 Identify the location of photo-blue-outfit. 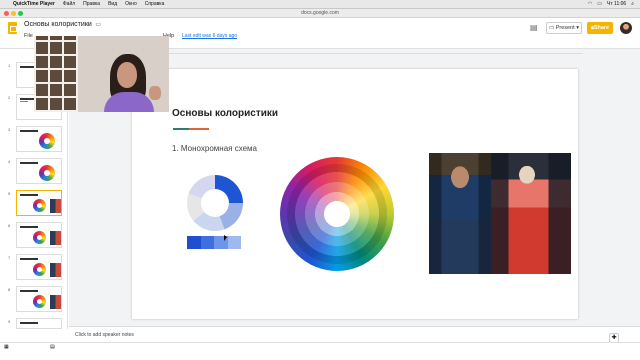
(460, 213).